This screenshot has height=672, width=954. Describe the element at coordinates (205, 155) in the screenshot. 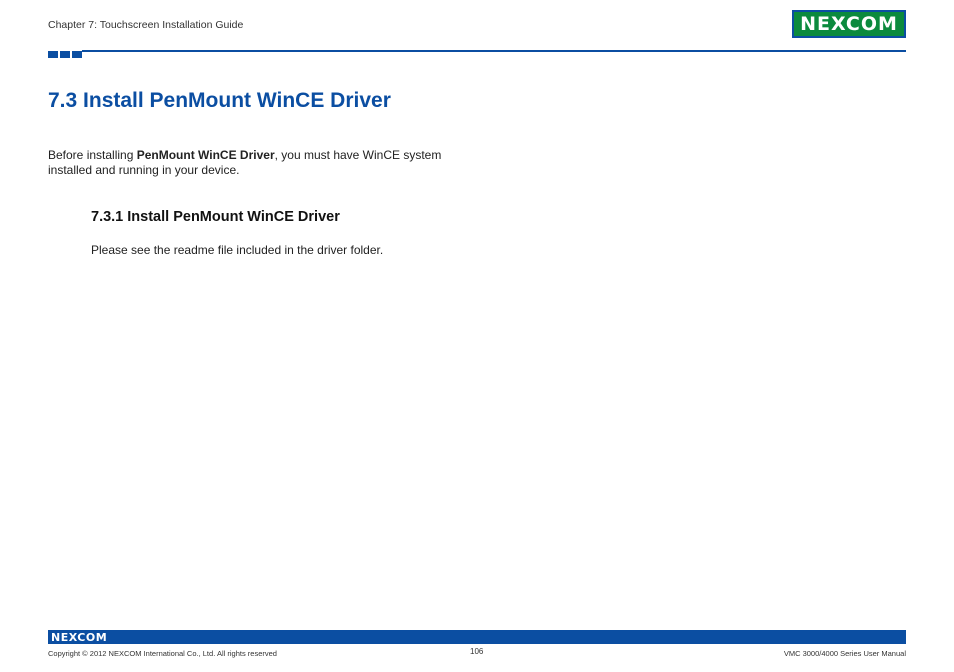

I see `intro-text-bold: PenMount WinCE Driver` at that location.